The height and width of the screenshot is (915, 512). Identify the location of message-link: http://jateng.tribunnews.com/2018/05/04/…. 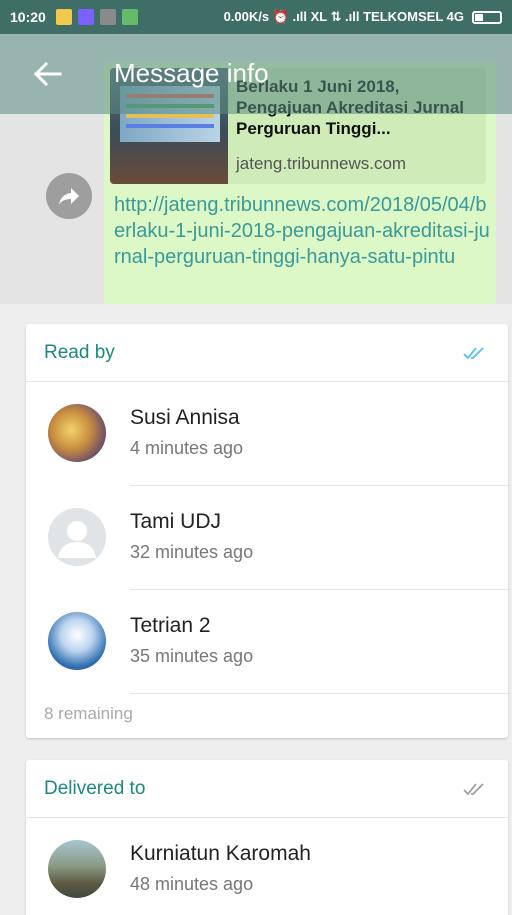
(303, 231).